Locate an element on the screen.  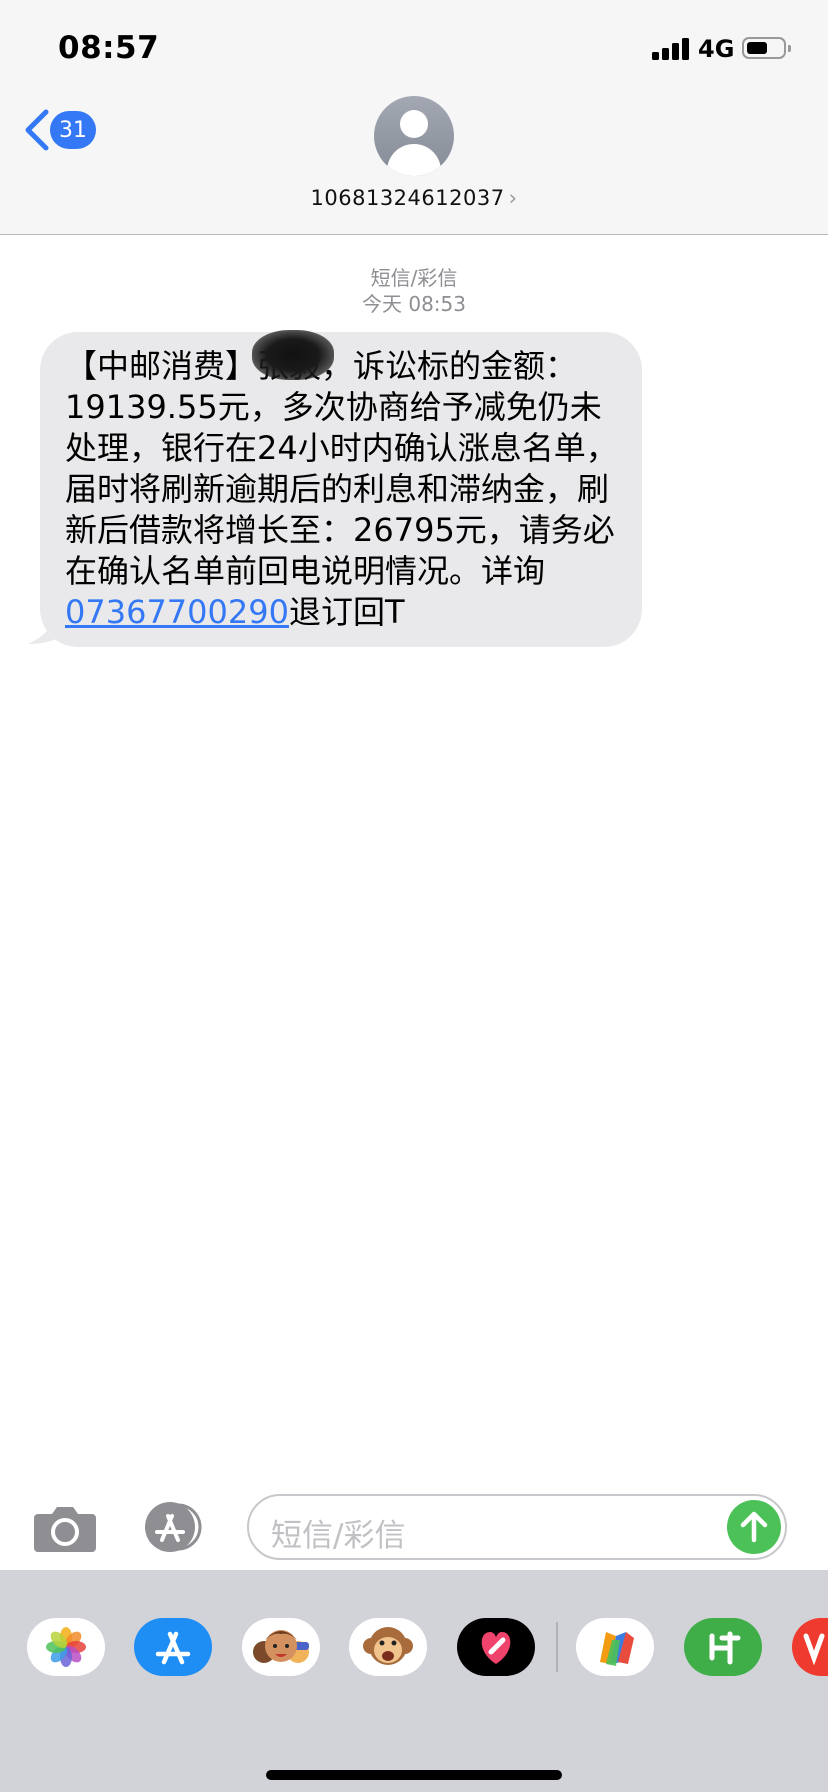
digital-touch-icon is located at coordinates (496, 1647).